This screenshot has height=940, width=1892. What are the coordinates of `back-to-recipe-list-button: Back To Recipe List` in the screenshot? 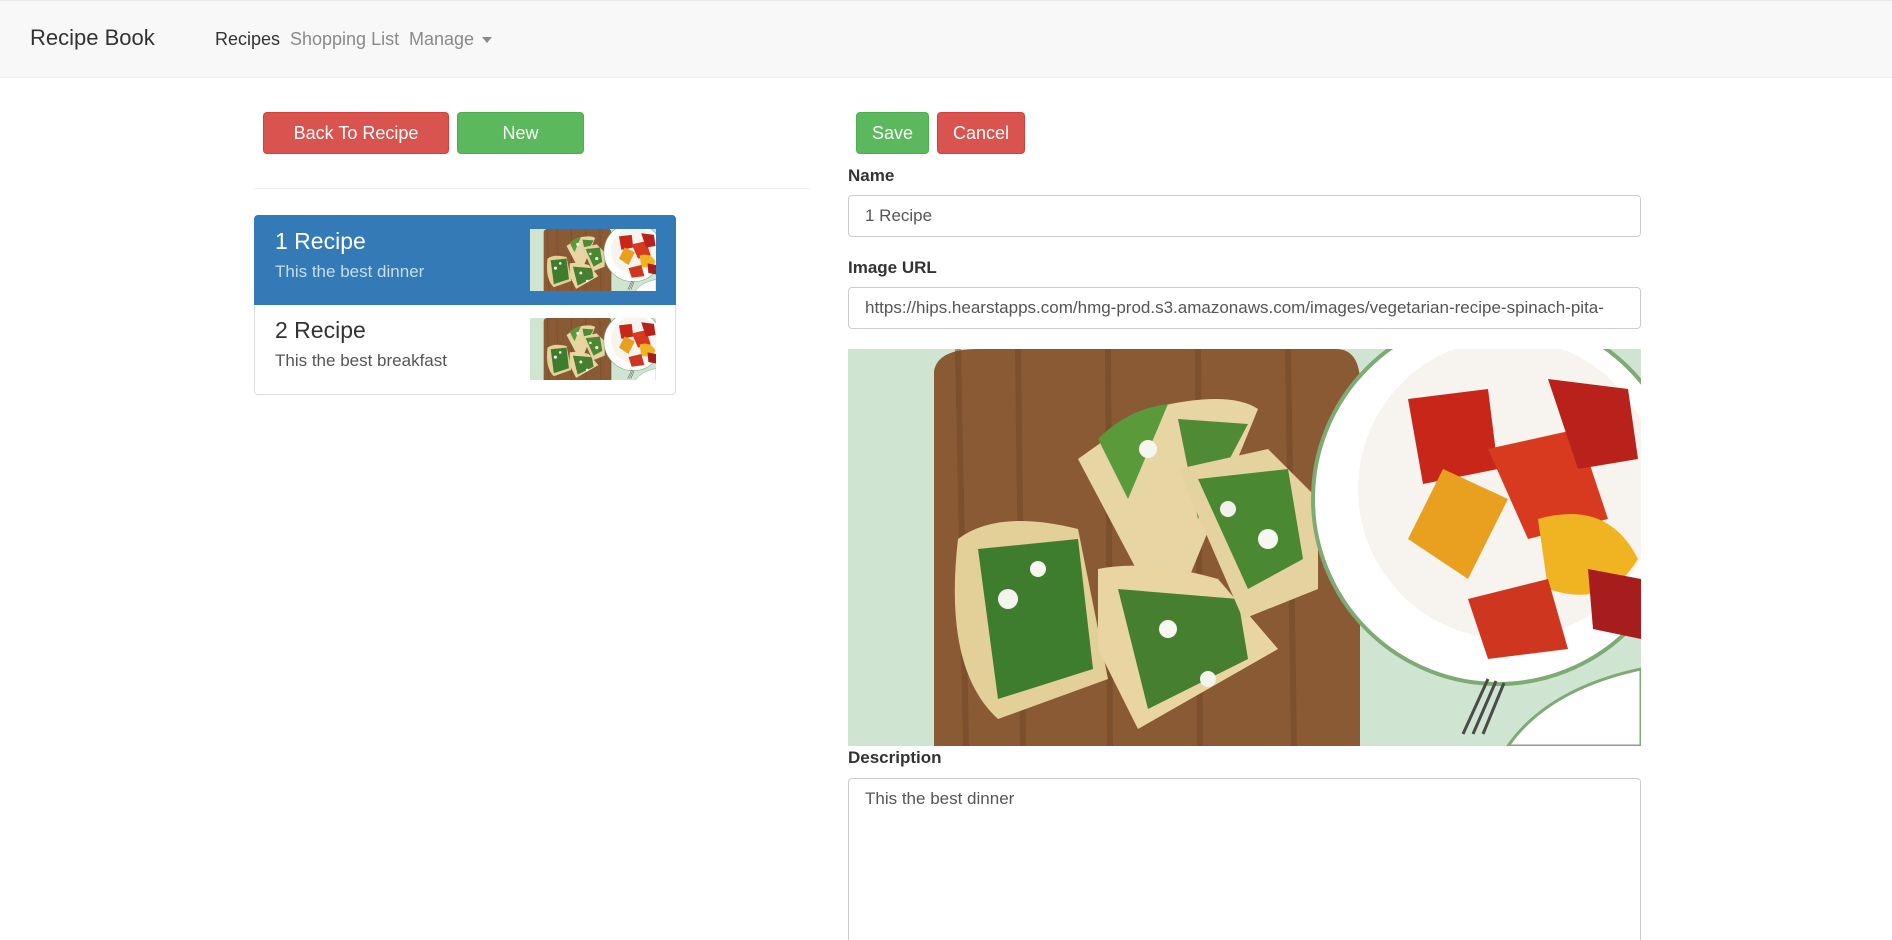 It's located at (356, 147).